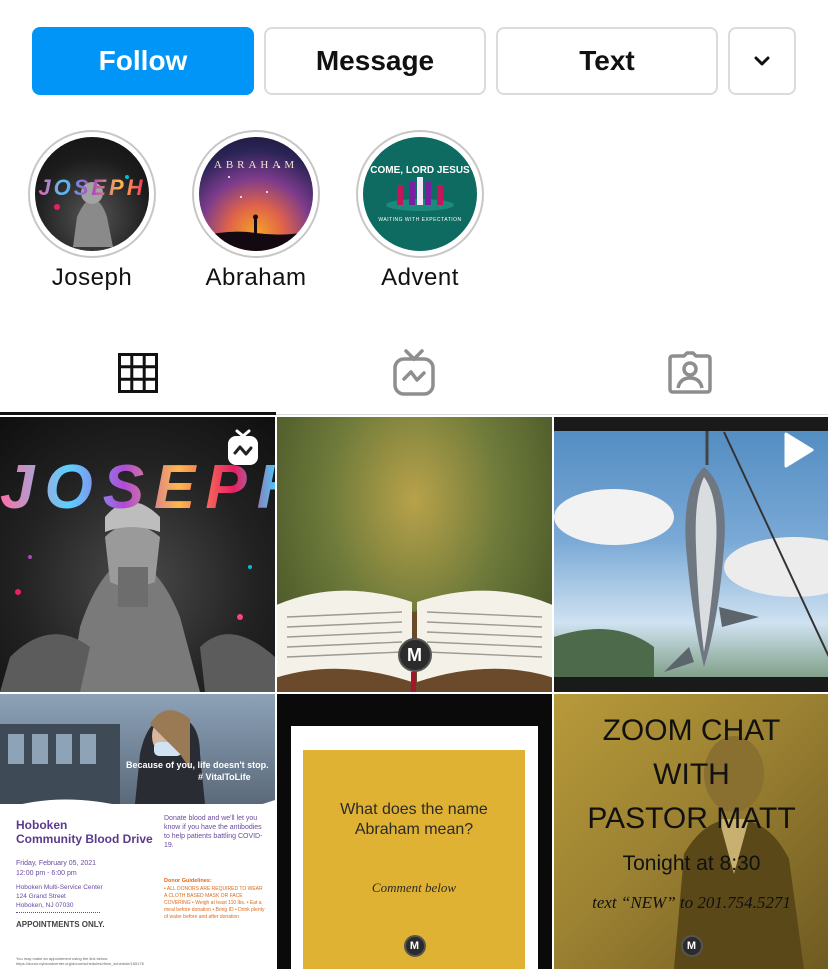 Image resolution: width=828 pixels, height=971 pixels. Describe the element at coordinates (691, 730) in the screenshot. I see `zoom-line-1: ZOOM CHAT` at that location.